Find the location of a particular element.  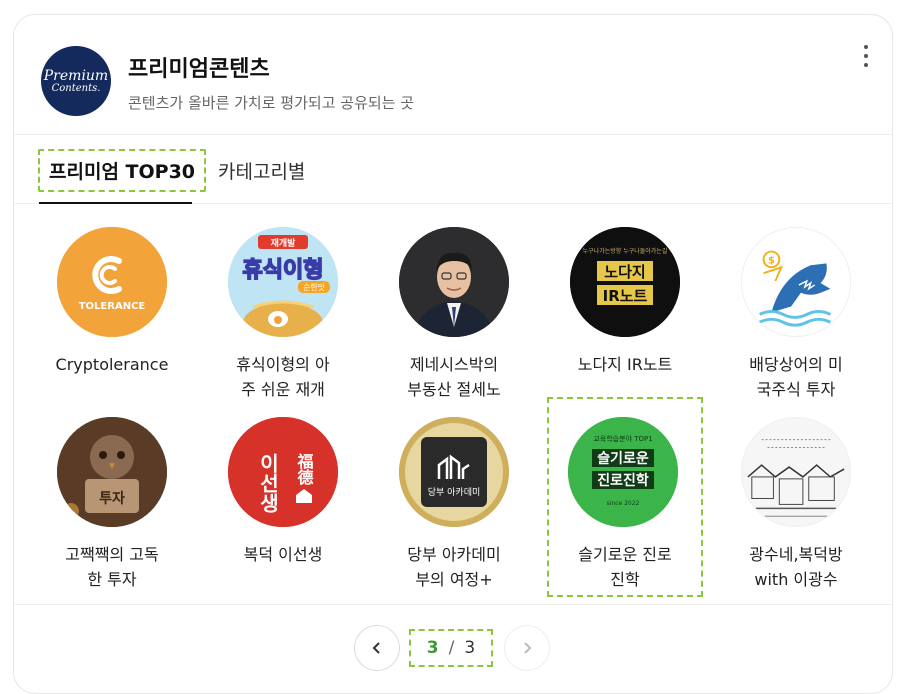

thumb-sub: 순한맛 is located at coordinates (314, 287).